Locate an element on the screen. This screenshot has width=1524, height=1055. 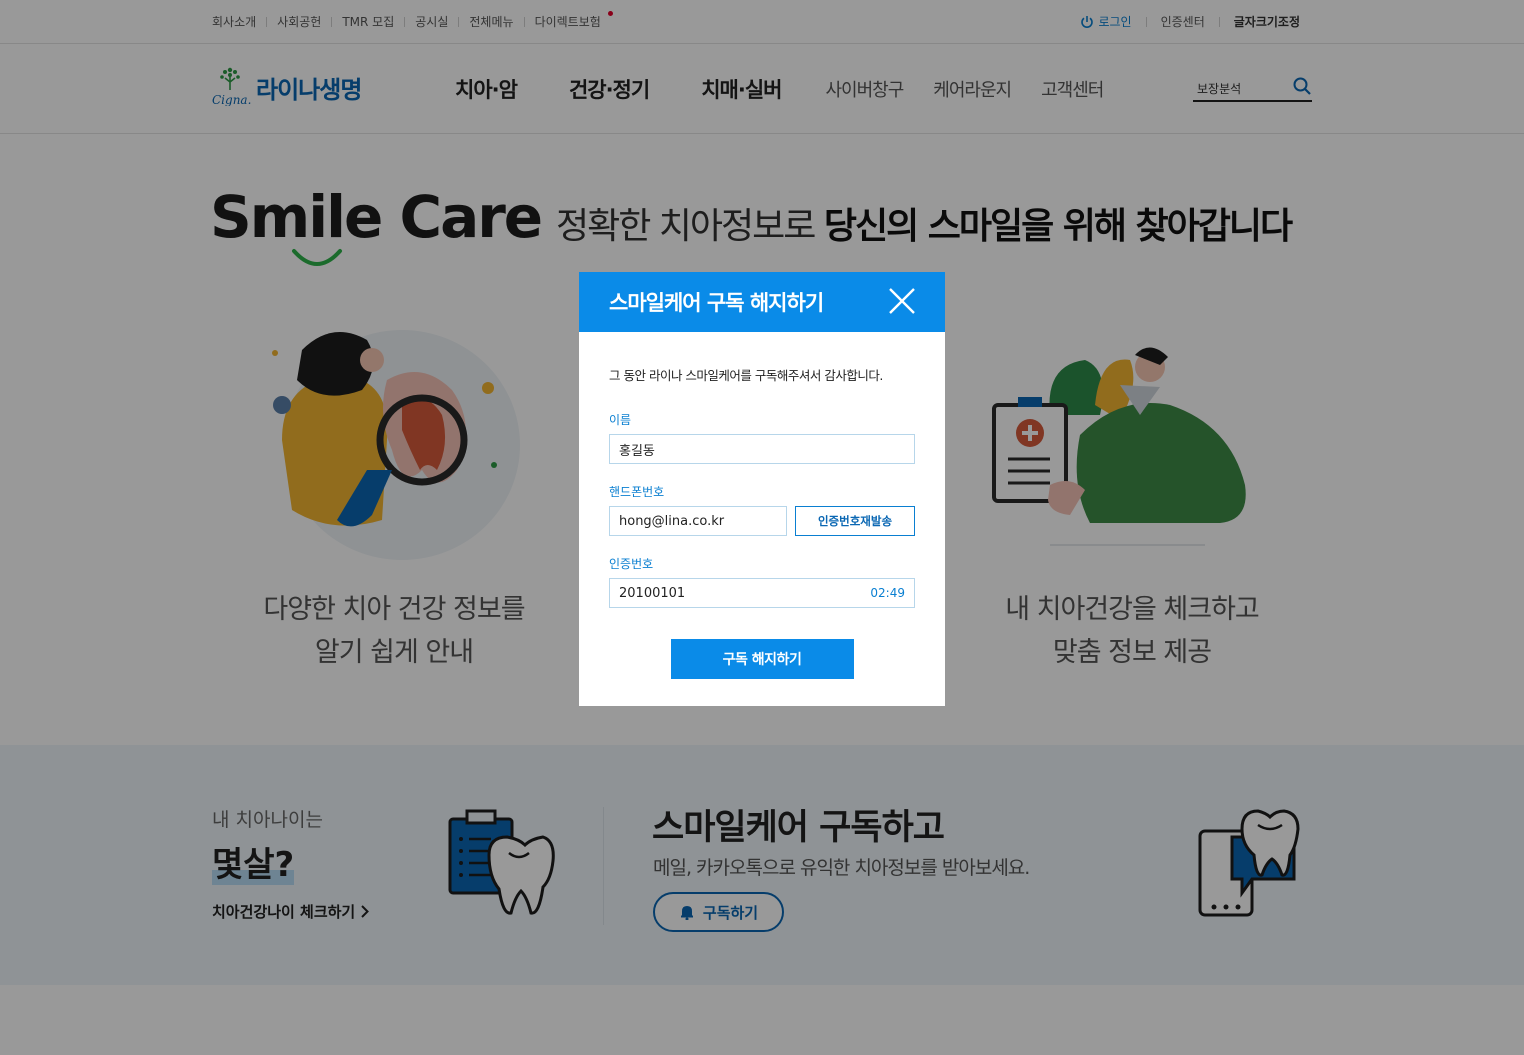
name-input is located at coordinates (762, 449).